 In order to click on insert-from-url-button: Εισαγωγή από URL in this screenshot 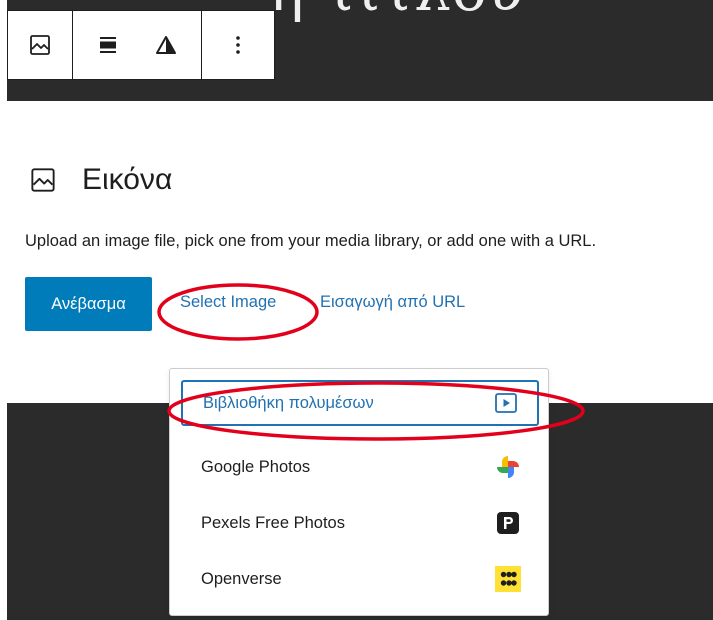, I will do `click(392, 302)`.